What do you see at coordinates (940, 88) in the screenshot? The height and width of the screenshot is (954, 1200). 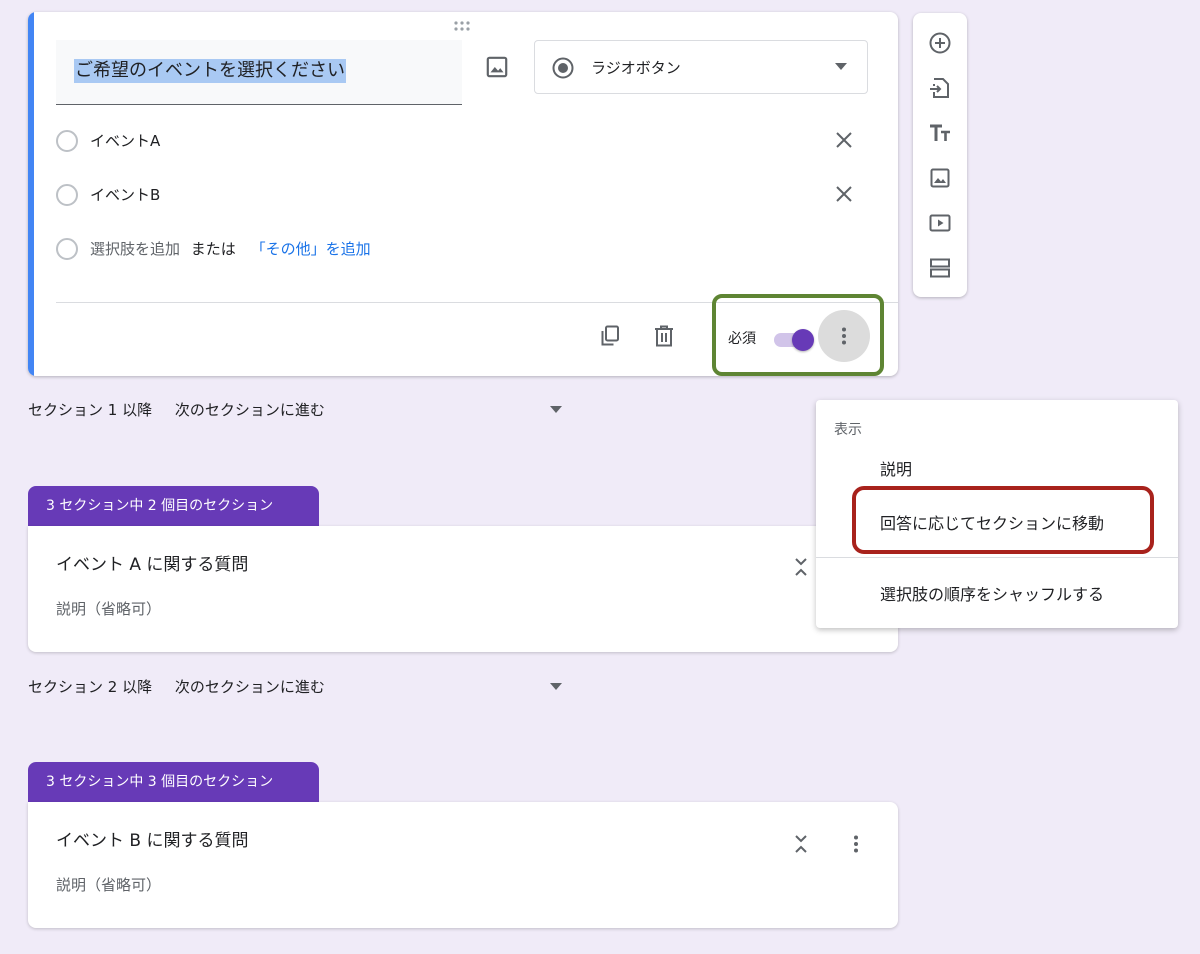 I see `import-questions-icon` at bounding box center [940, 88].